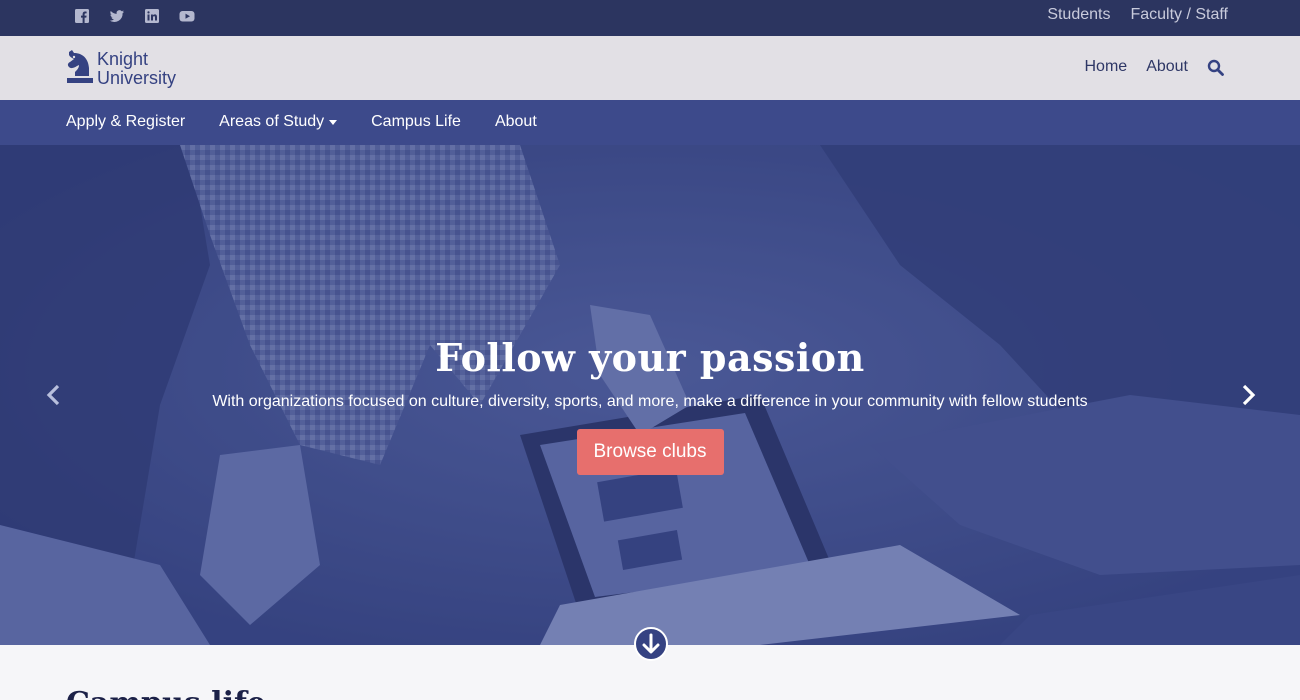 This screenshot has height=700, width=1300. Describe the element at coordinates (80, 66) in the screenshot. I see `knight-chess-icon` at that location.